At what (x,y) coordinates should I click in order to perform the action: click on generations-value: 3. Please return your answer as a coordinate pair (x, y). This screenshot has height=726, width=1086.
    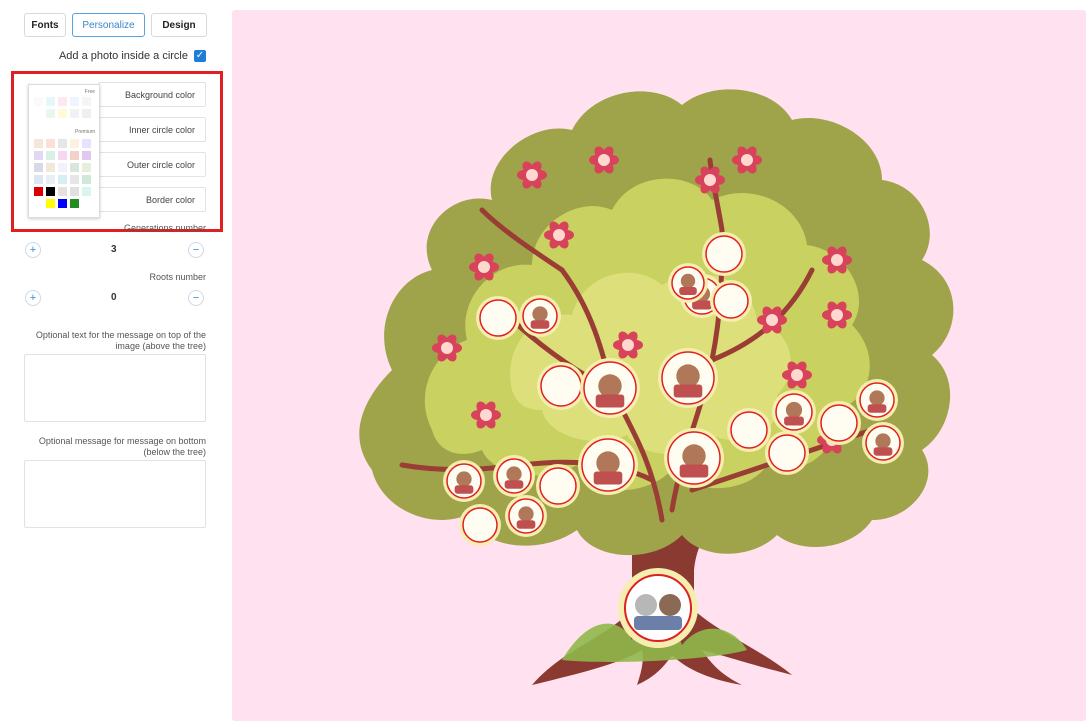
    Looking at the image, I should click on (114, 249).